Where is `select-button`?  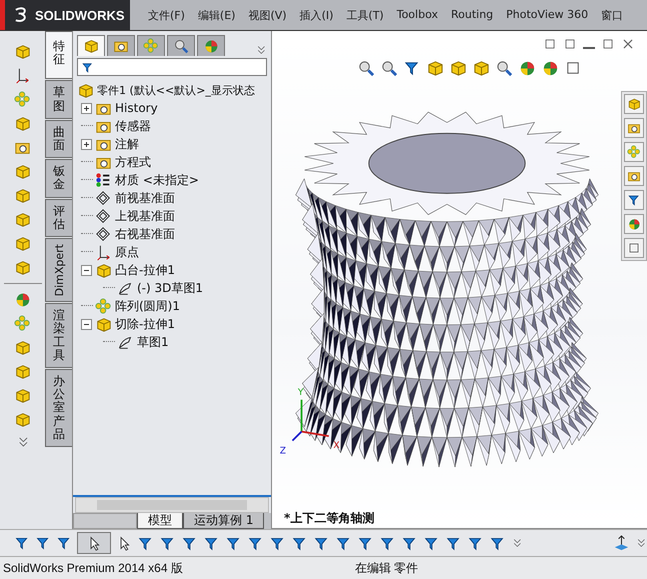 select-button is located at coordinates (94, 543).